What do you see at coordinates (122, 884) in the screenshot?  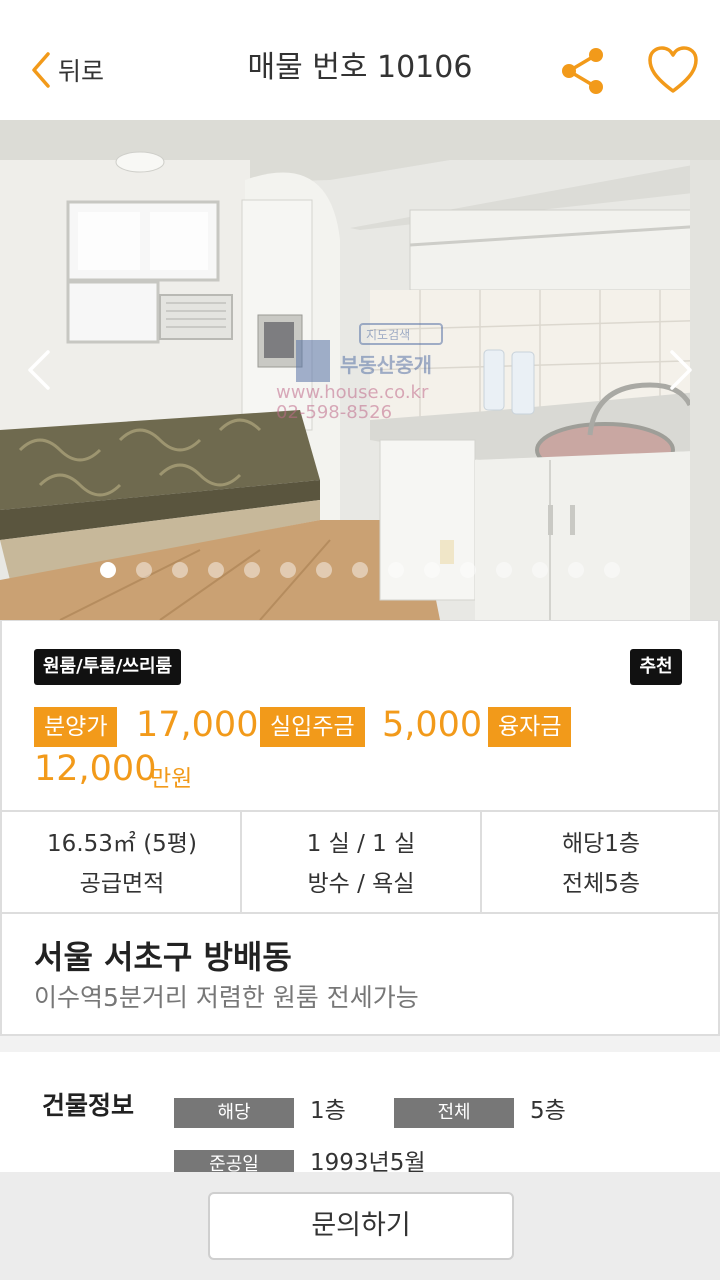 I see `area-label: 공급면적` at bounding box center [122, 884].